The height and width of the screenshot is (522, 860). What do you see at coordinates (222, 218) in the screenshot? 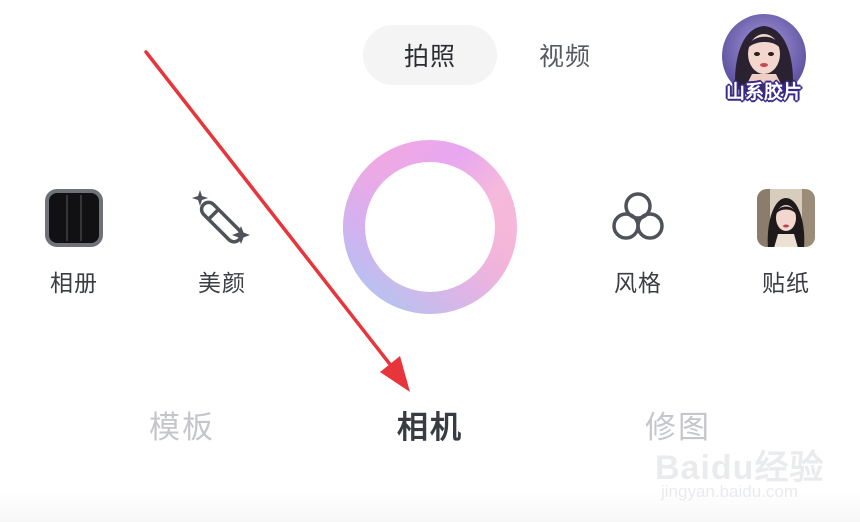
I see `magic-wand-icon` at bounding box center [222, 218].